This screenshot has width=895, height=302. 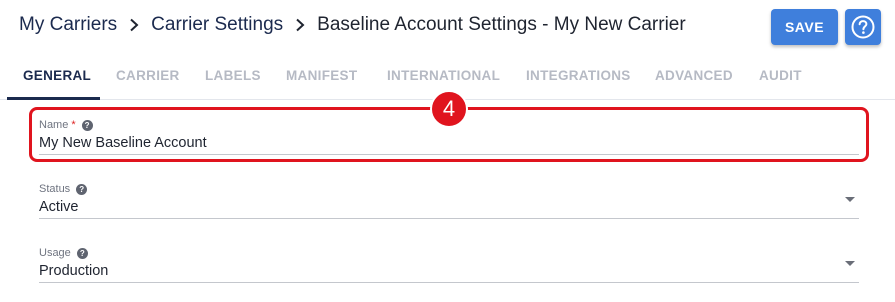 I want to click on status-value: Active, so click(x=59, y=207).